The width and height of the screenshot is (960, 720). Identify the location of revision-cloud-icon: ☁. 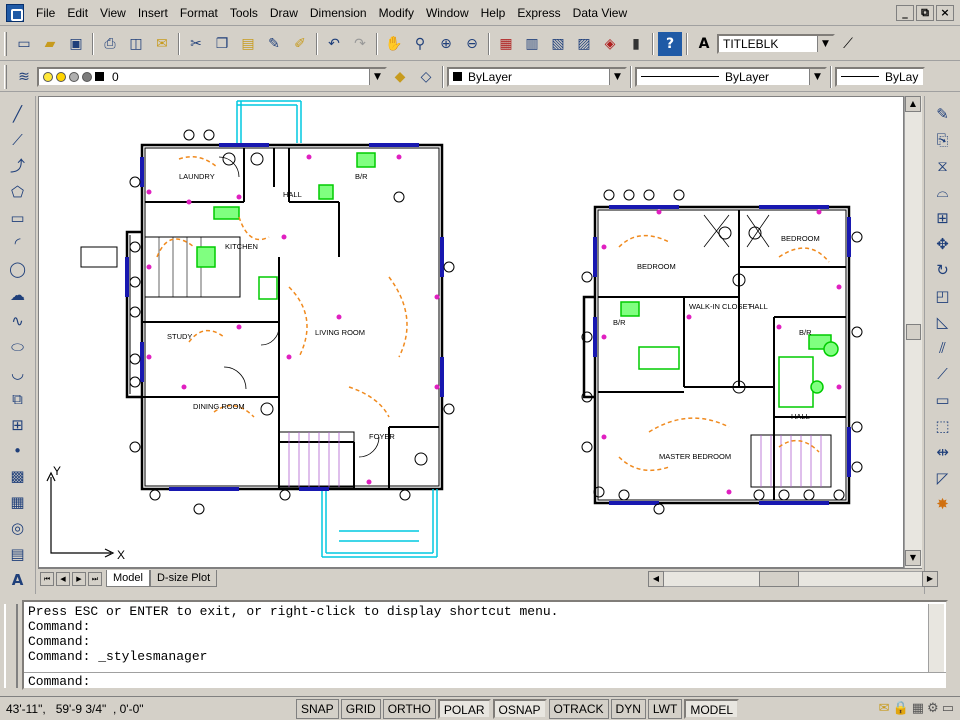
(18, 295).